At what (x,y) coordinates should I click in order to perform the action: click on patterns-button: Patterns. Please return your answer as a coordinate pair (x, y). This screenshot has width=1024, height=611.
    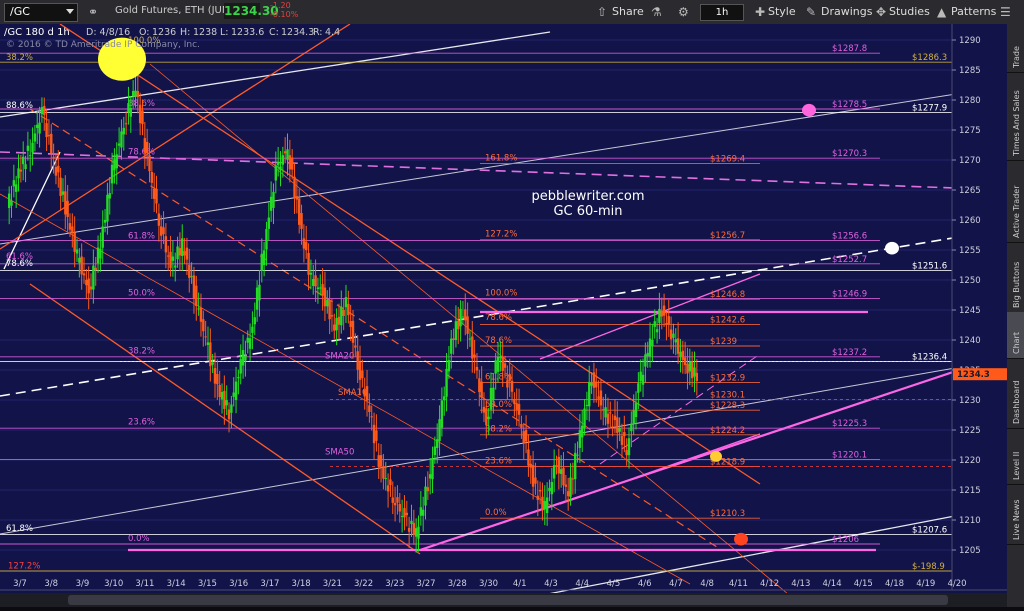
    Looking at the image, I should click on (973, 11).